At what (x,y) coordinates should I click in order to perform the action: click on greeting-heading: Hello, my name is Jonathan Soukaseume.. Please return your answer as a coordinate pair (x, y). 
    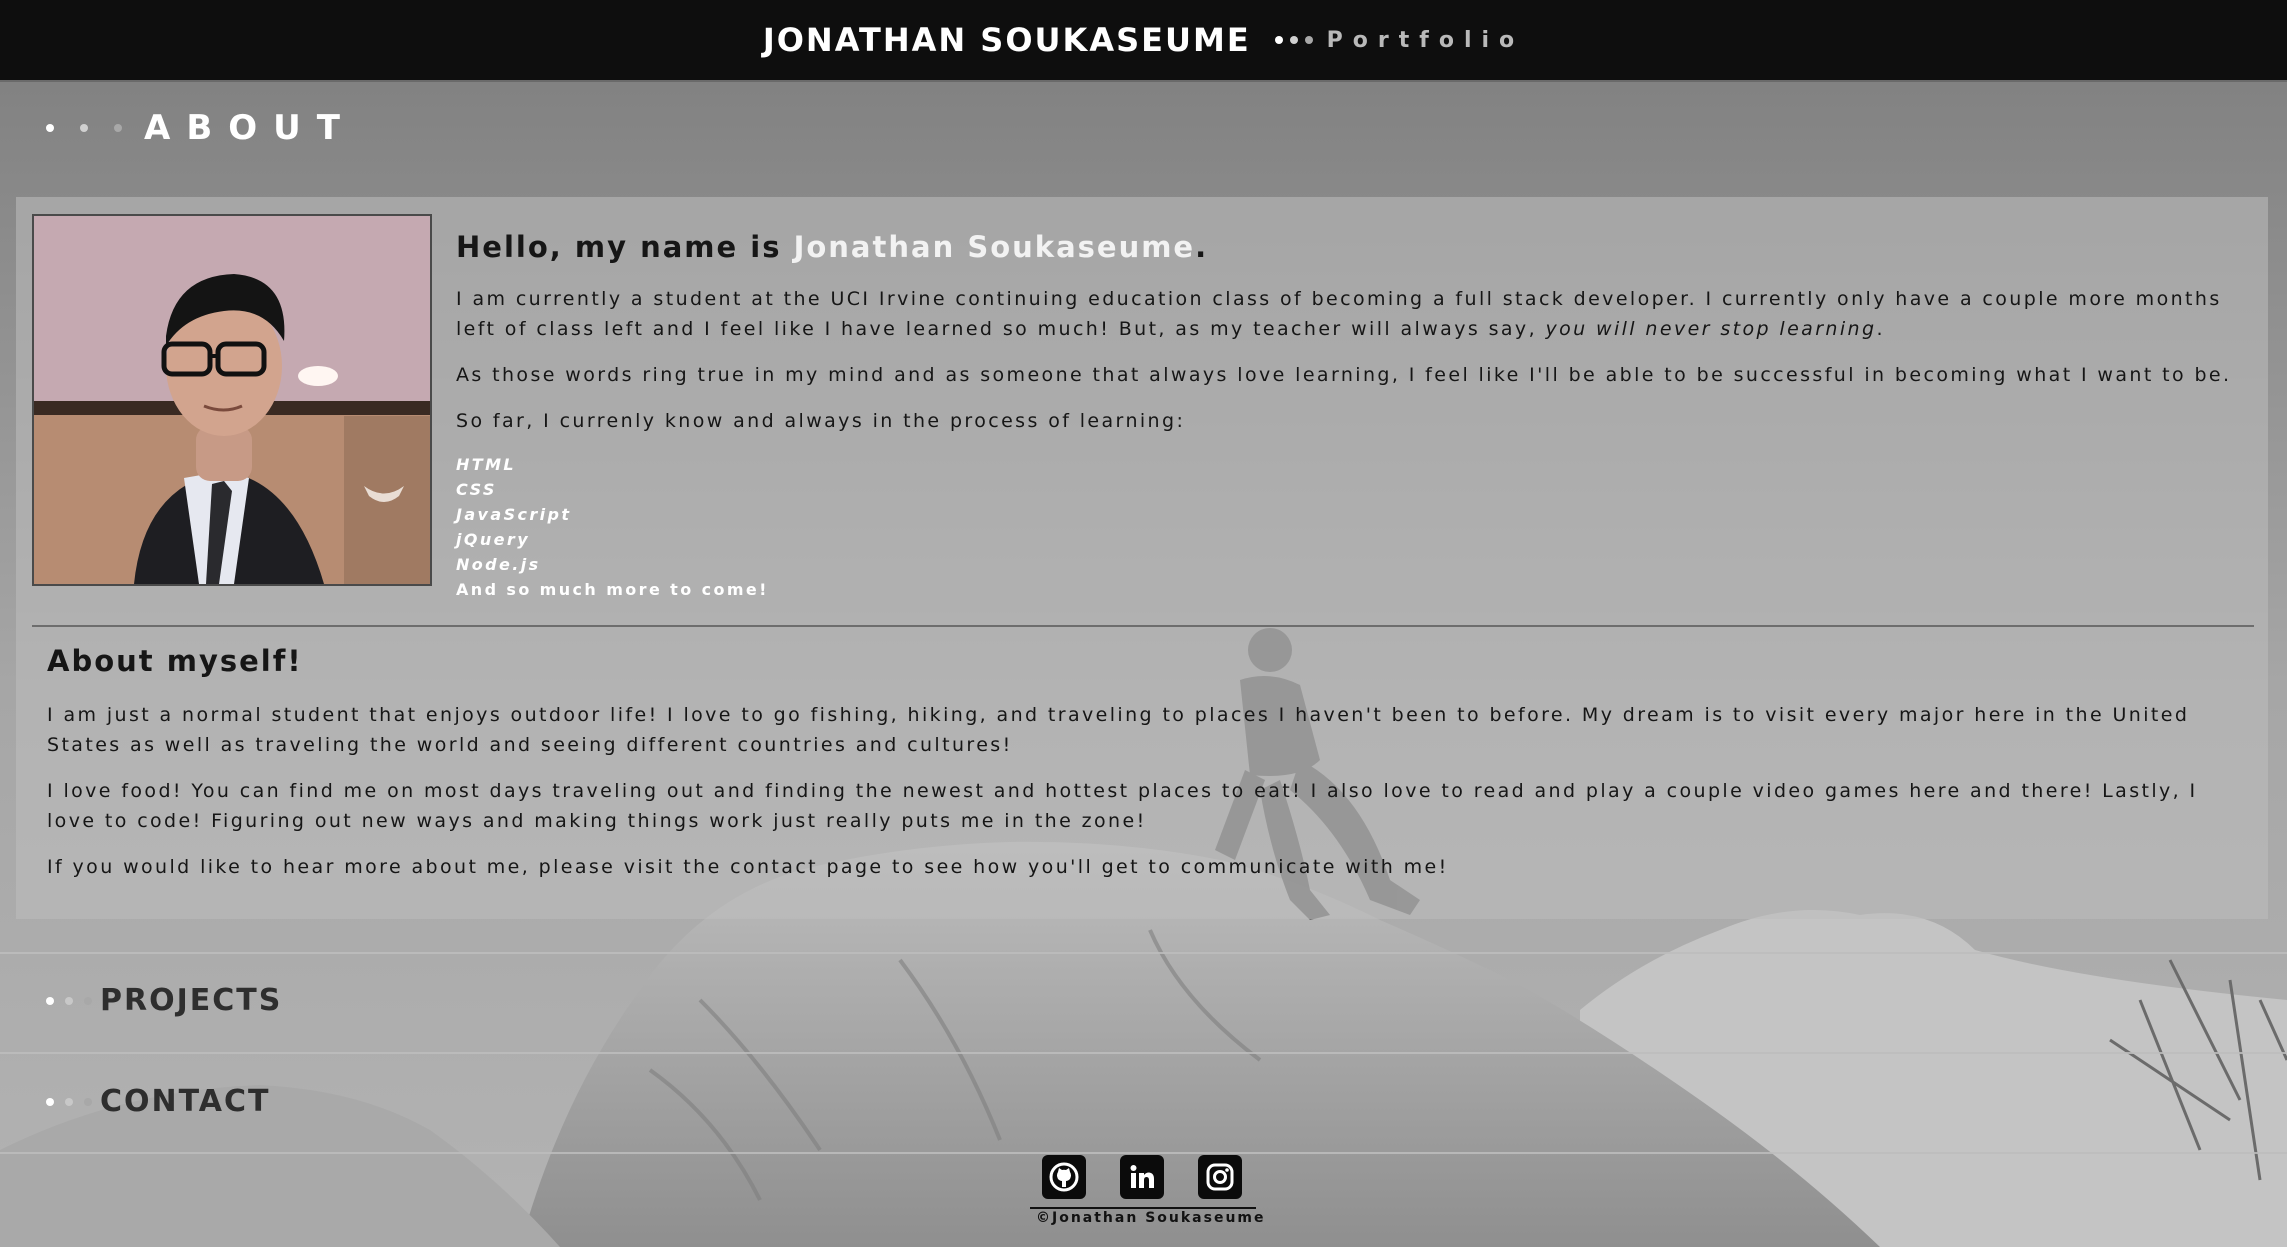
    Looking at the image, I should click on (1351, 247).